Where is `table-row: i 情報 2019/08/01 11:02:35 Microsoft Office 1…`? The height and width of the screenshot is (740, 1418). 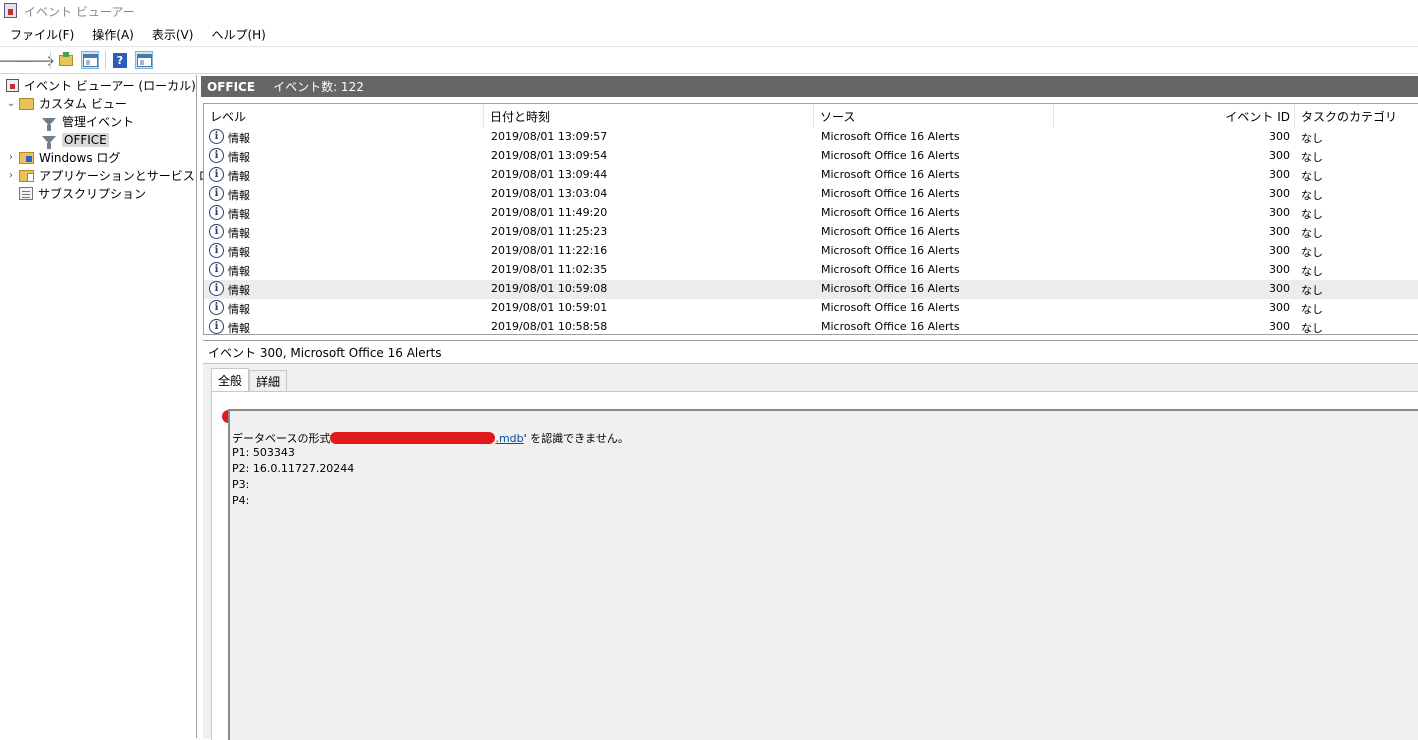
table-row: i 情報 2019/08/01 11:02:35 Microsoft Office 1… is located at coordinates (811, 270).